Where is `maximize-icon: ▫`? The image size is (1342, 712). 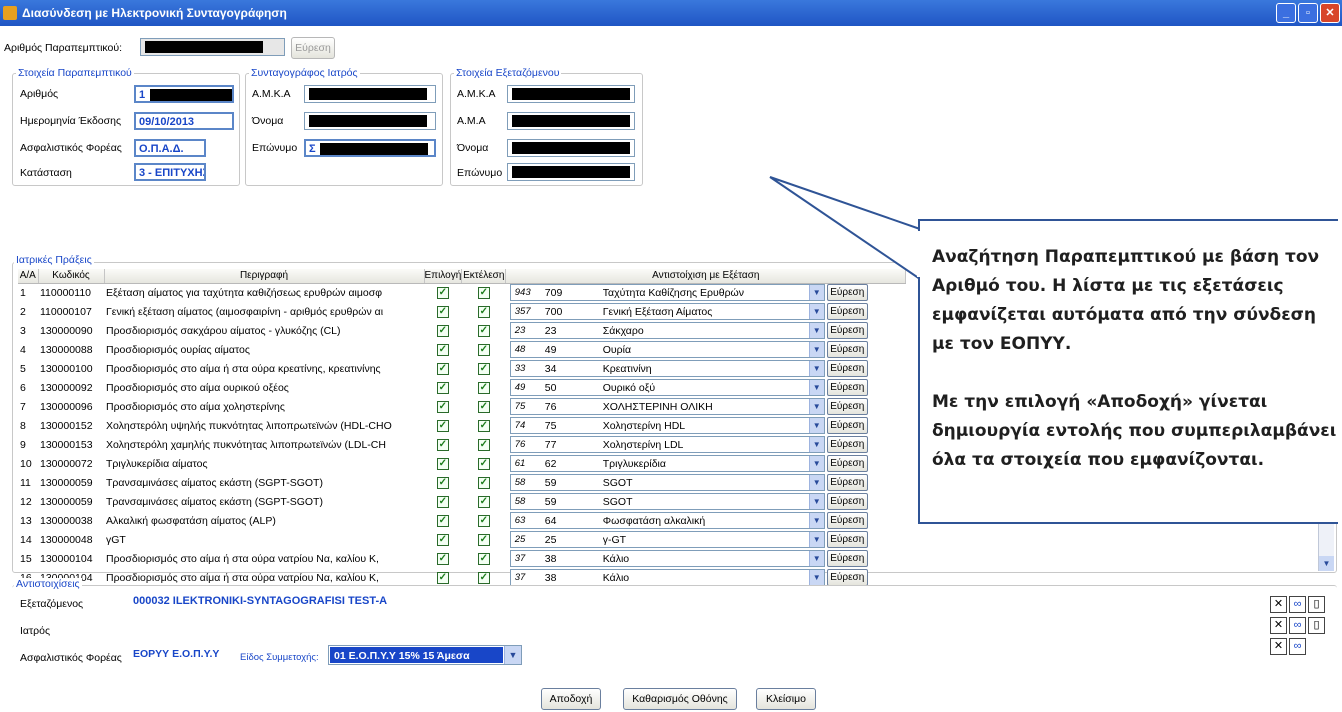 maximize-icon: ▫ is located at coordinates (1308, 13).